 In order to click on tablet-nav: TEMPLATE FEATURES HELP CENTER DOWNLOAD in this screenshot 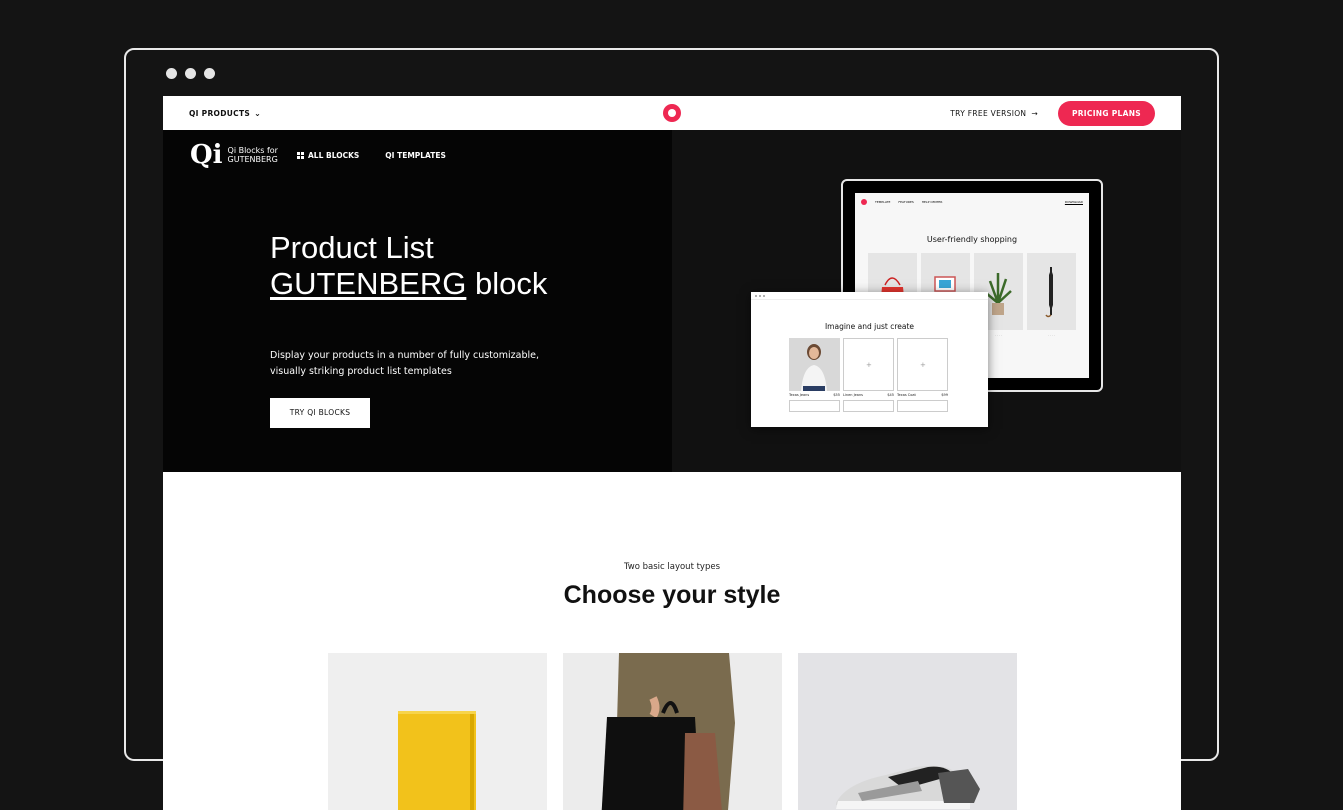, I will do `click(972, 202)`.